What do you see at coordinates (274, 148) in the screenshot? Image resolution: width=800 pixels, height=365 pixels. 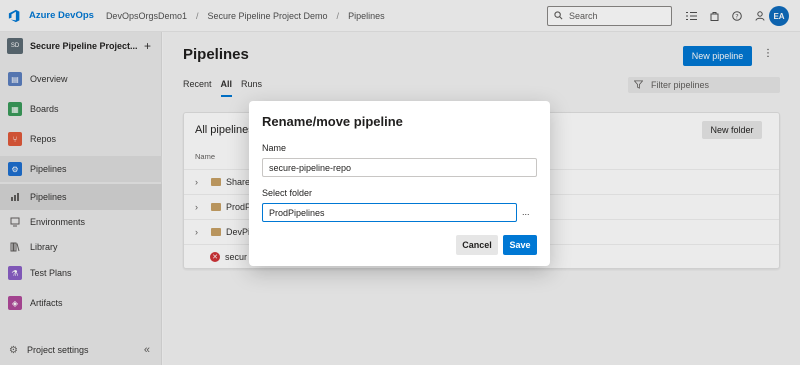 I see `name-label: Name` at bounding box center [274, 148].